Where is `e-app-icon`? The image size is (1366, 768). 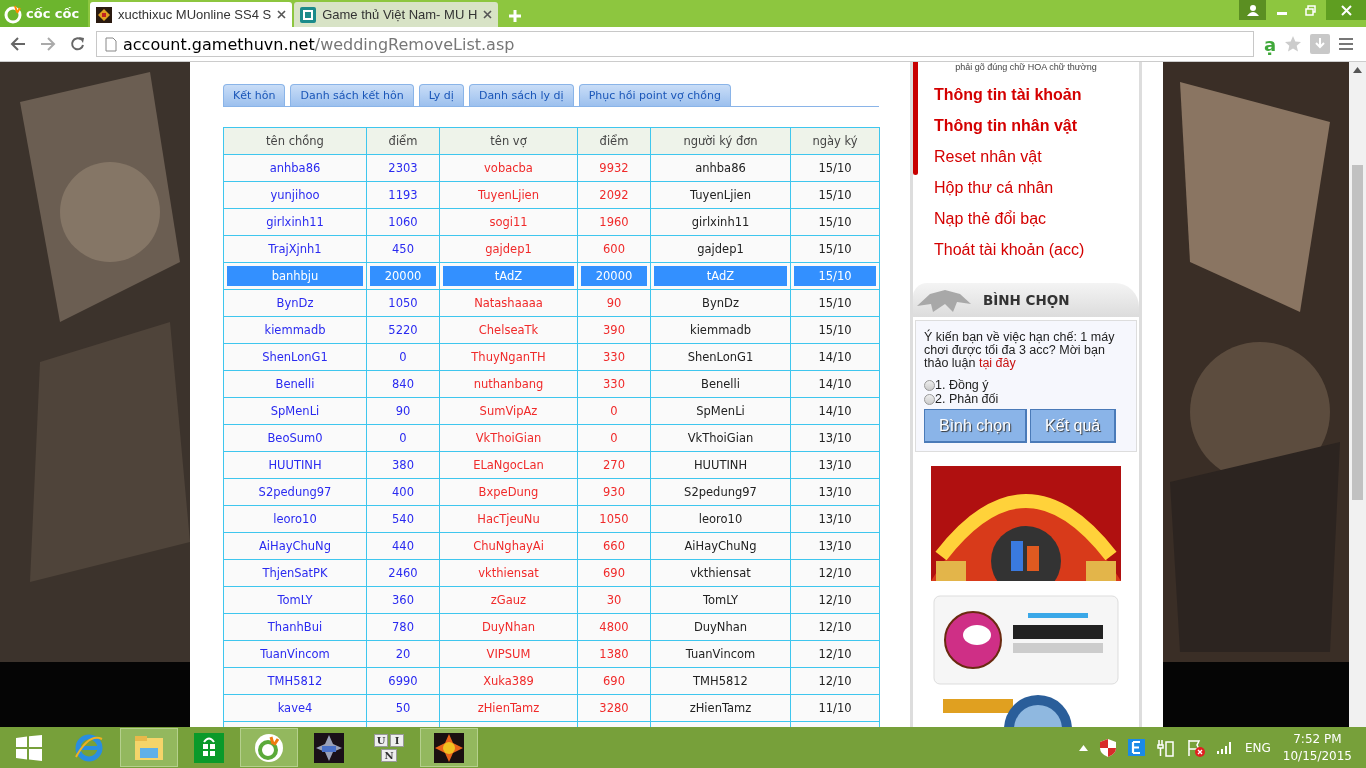 e-app-icon is located at coordinates (1136, 747).